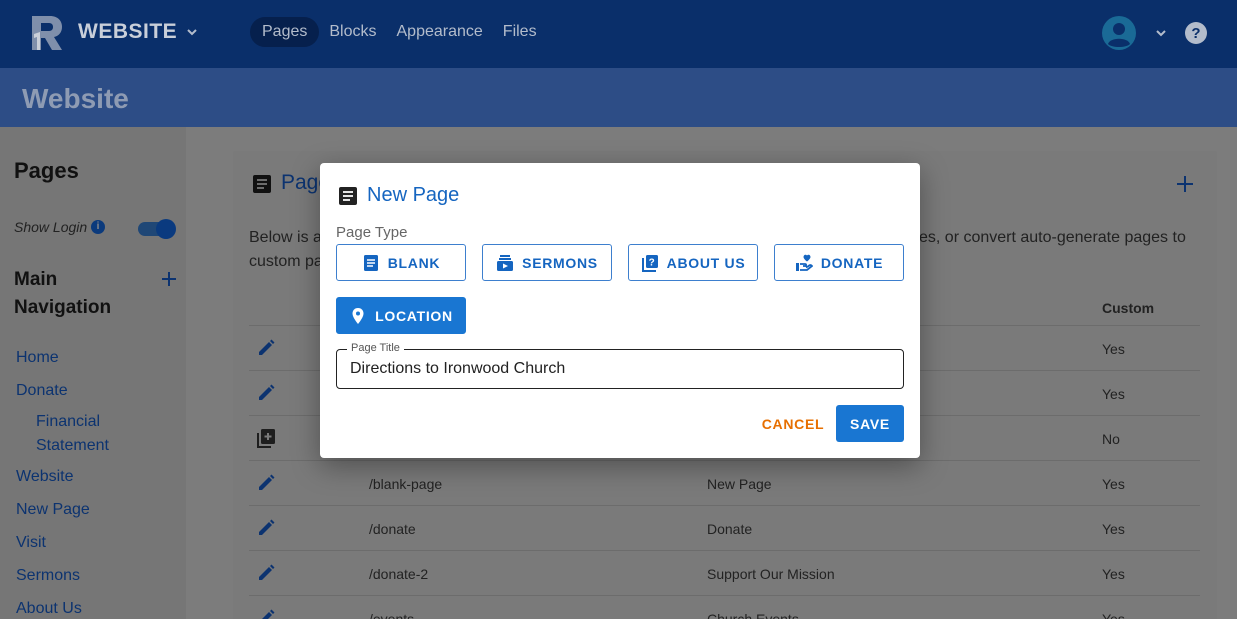 The height and width of the screenshot is (619, 1237). Describe the element at coordinates (753, 615) in the screenshot. I see `row-title: Church Events` at that location.